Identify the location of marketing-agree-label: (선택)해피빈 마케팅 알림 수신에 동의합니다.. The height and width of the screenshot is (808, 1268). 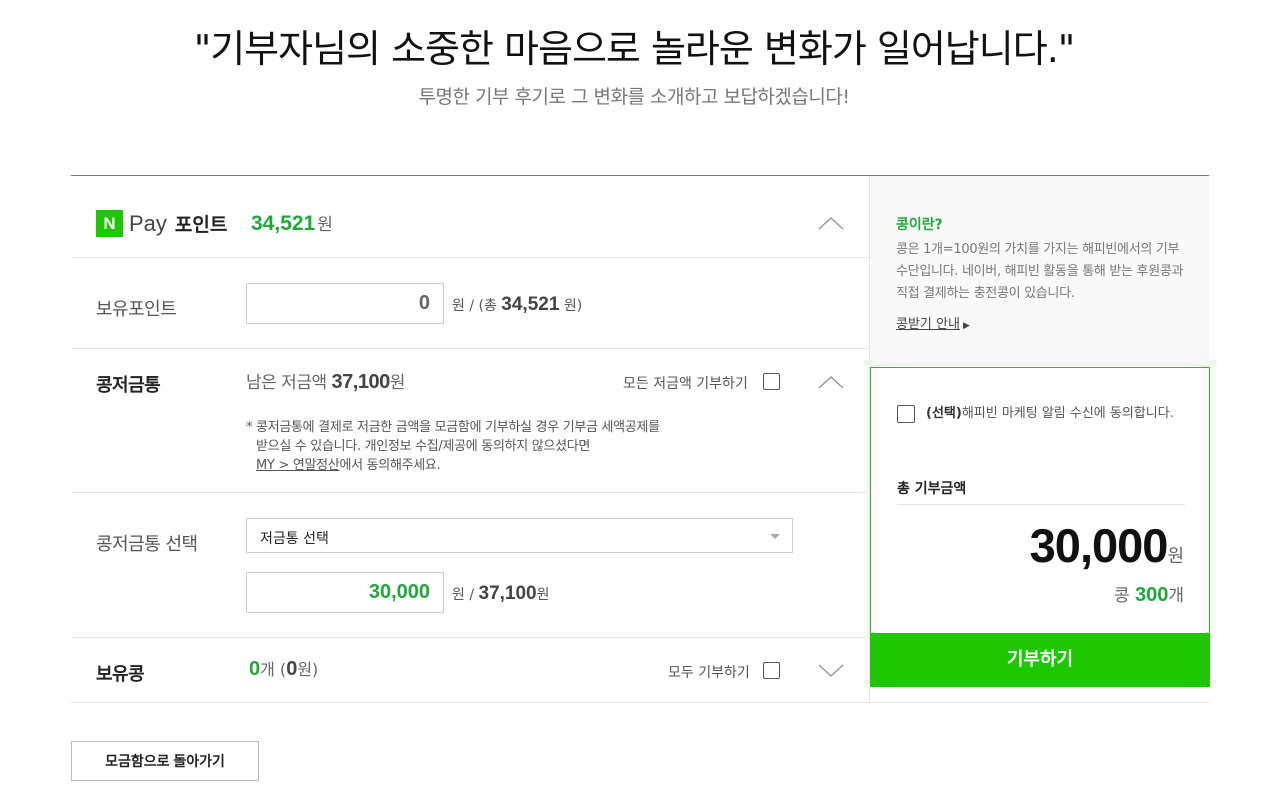
(1050, 413).